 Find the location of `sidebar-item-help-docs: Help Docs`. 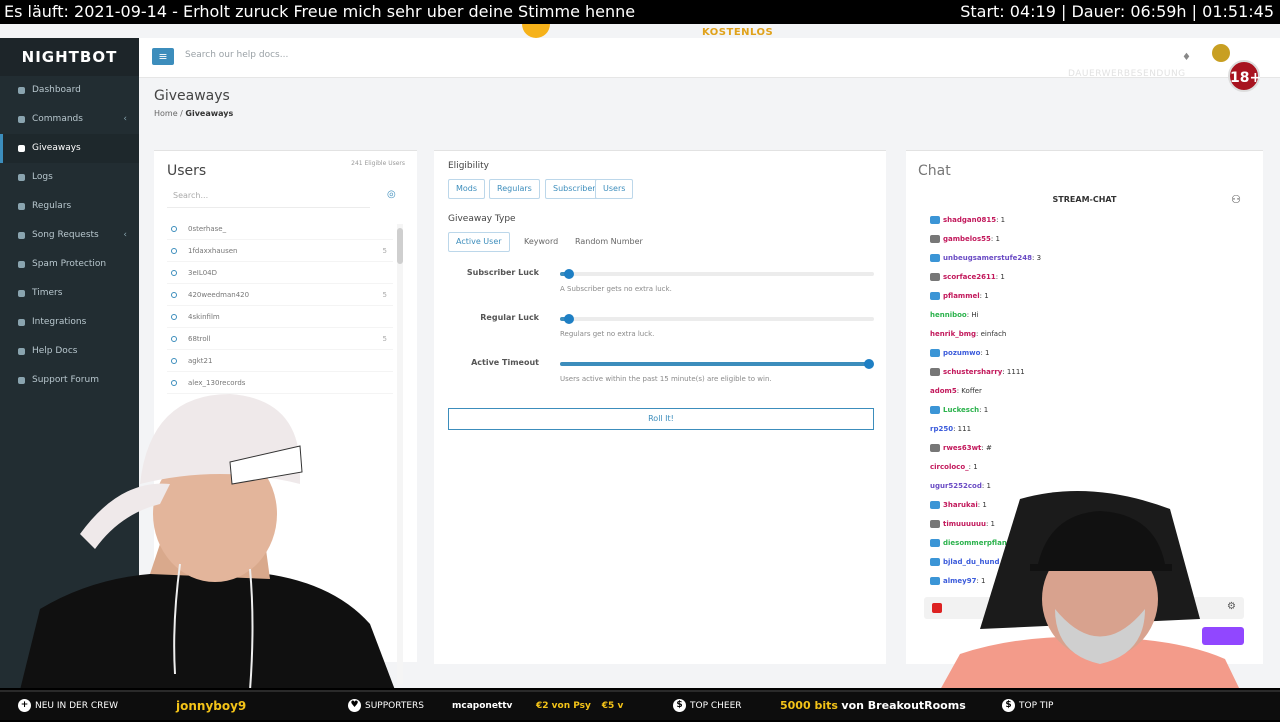

sidebar-item-help-docs: Help Docs is located at coordinates (69, 351).